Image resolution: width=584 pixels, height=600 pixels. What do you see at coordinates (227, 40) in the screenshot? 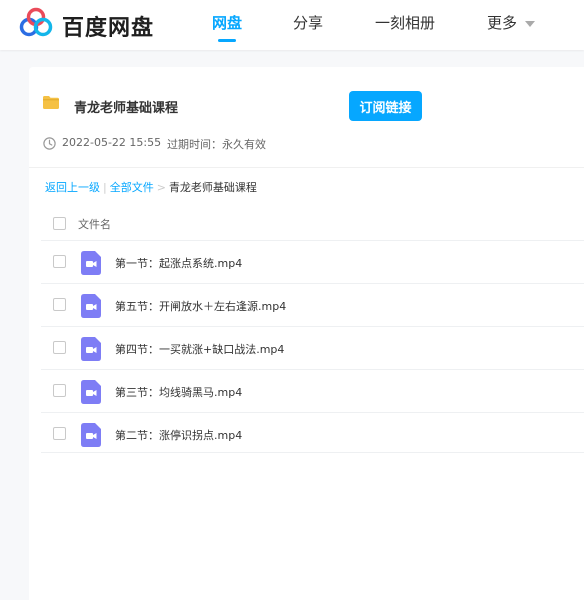
I see `nav-active-indicator` at bounding box center [227, 40].